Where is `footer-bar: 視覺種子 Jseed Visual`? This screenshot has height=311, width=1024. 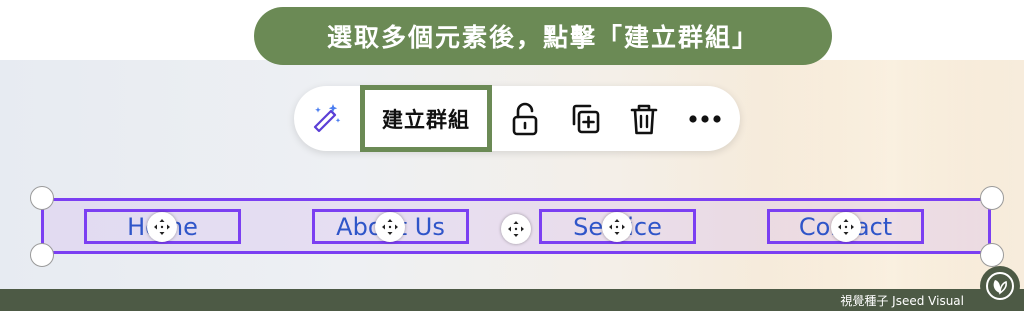
footer-bar: 視覺種子 Jseed Visual is located at coordinates (512, 300).